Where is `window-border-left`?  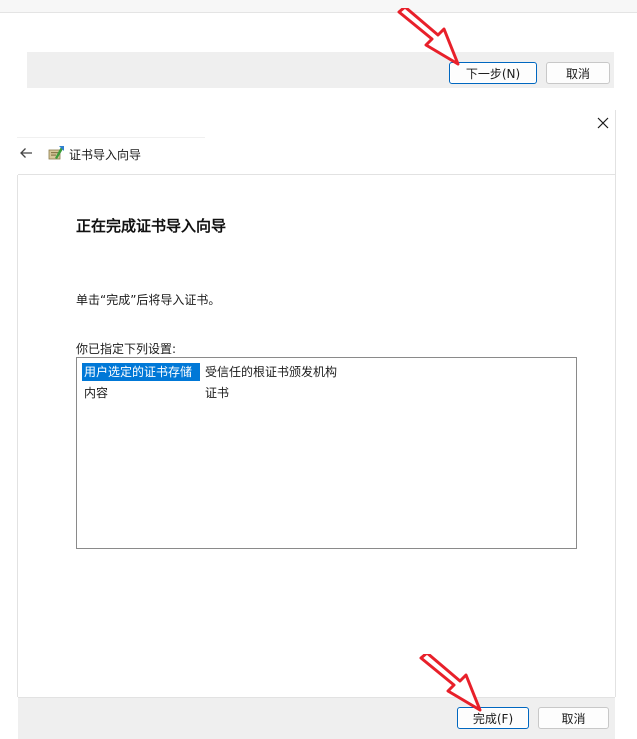 window-border-left is located at coordinates (17, 436).